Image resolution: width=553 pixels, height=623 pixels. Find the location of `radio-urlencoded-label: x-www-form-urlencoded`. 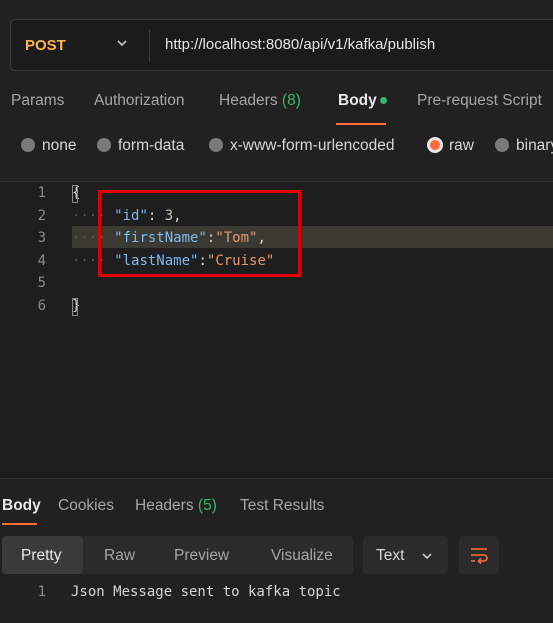

radio-urlencoded-label: x-www-form-urlencoded is located at coordinates (312, 146).